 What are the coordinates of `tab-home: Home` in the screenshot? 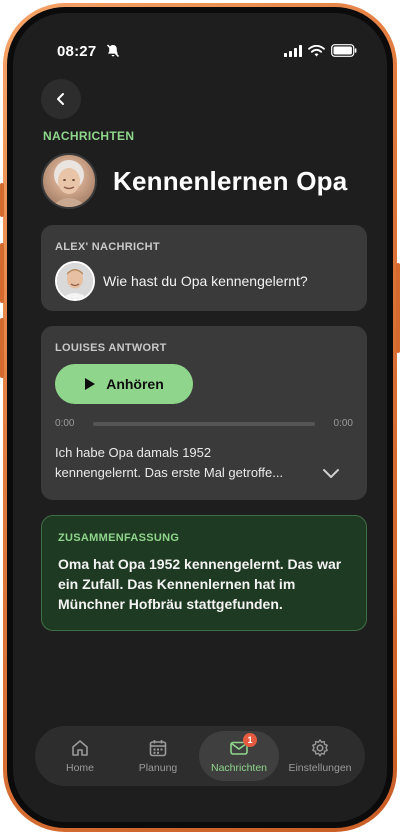 It's located at (80, 756).